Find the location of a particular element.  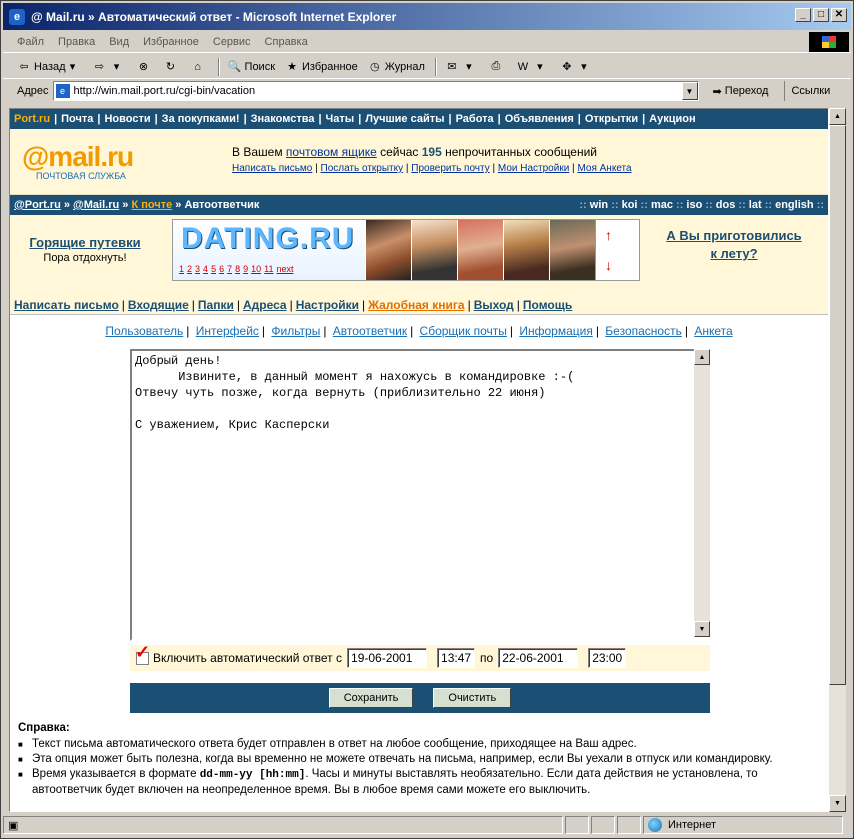

messenger-button: ✥ ▾ is located at coordinates (577, 67).